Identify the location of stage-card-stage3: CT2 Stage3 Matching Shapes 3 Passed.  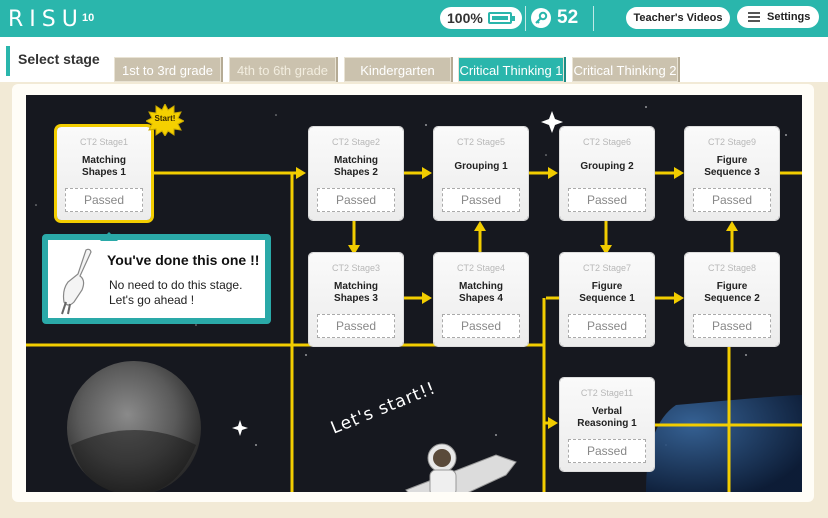
(356, 299).